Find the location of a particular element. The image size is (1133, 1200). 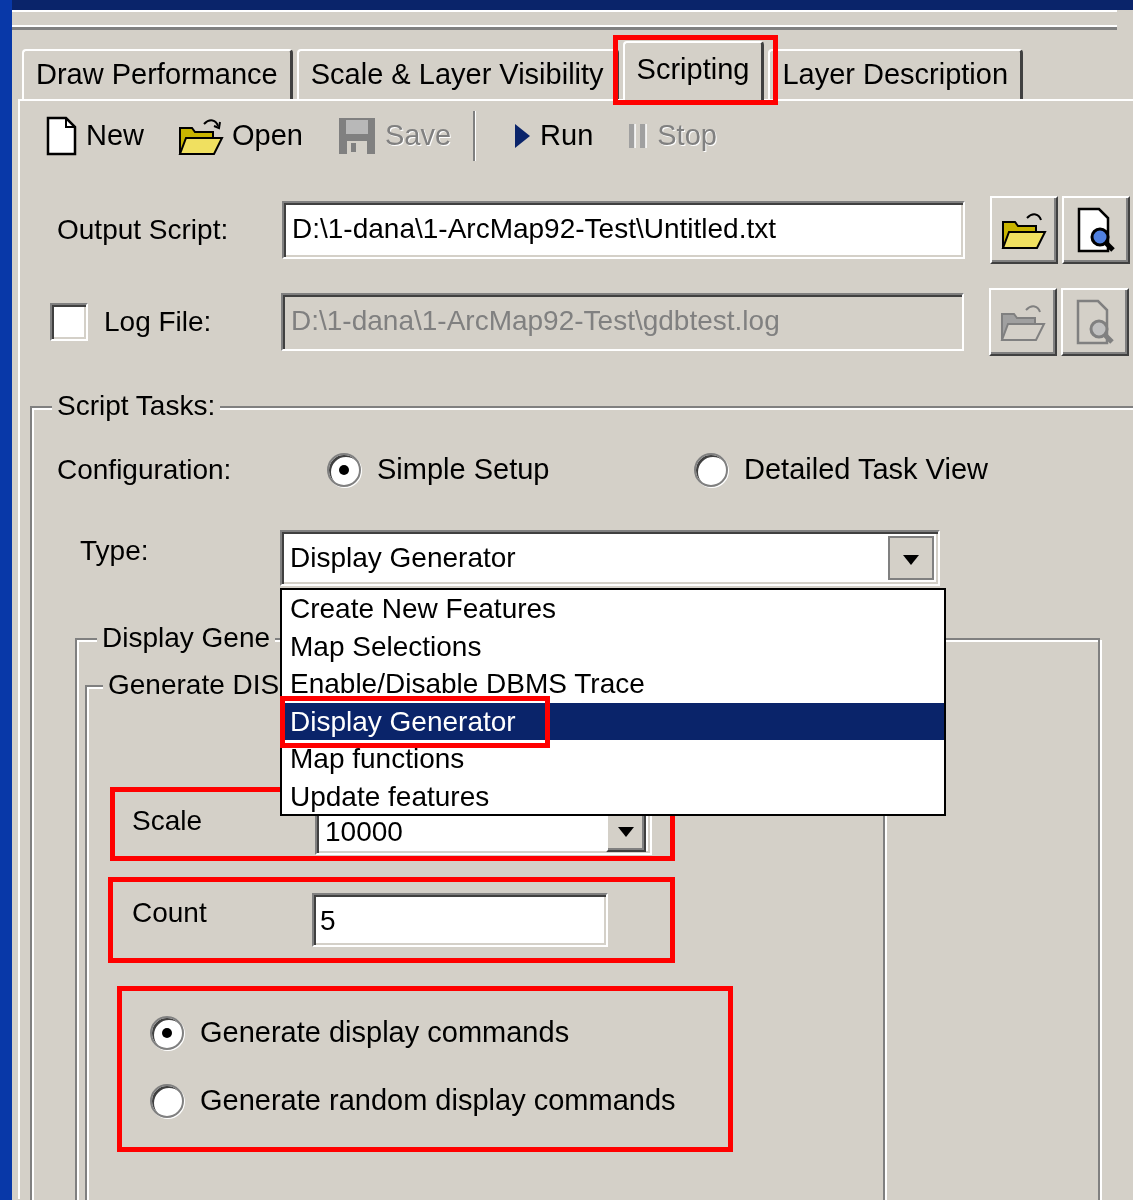

toolbar-button: Run is located at coordinates (553, 136).